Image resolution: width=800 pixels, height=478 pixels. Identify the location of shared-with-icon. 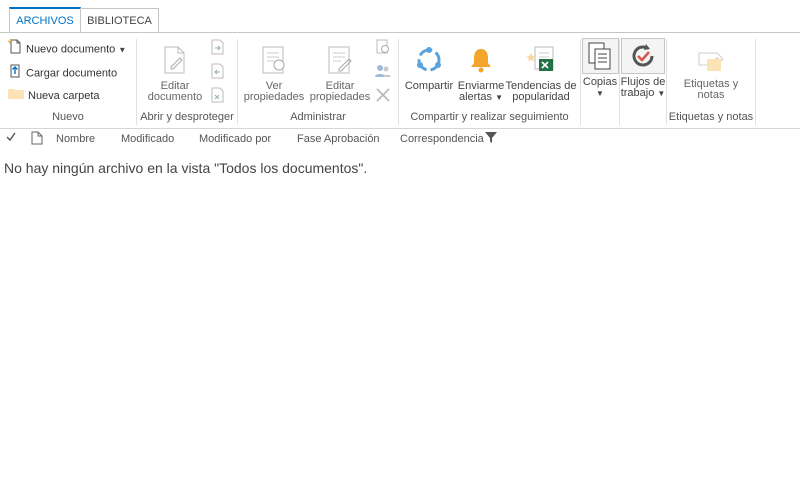
(383, 72).